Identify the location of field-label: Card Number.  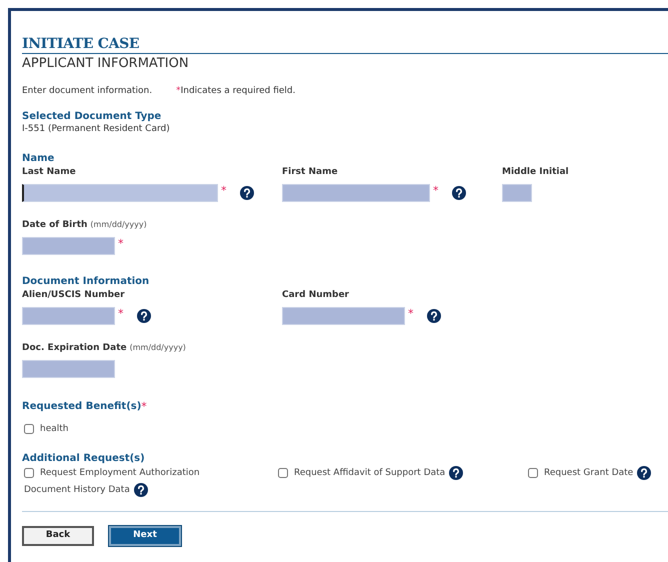
(315, 295).